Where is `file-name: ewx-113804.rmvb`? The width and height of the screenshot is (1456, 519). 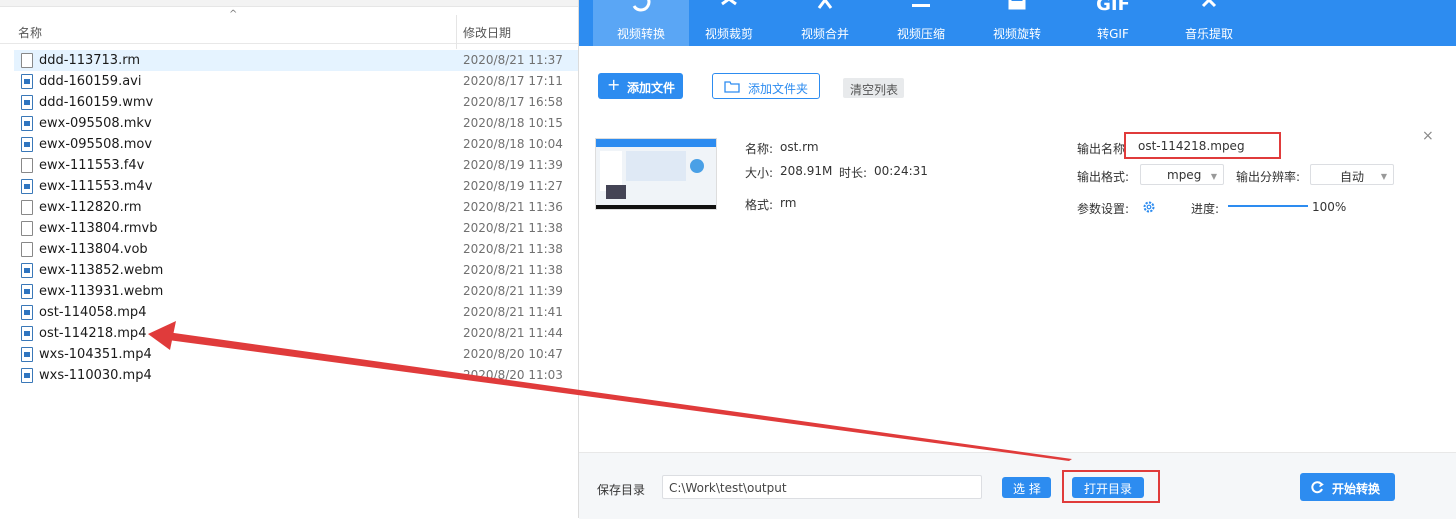 file-name: ewx-113804.rmvb is located at coordinates (98, 228).